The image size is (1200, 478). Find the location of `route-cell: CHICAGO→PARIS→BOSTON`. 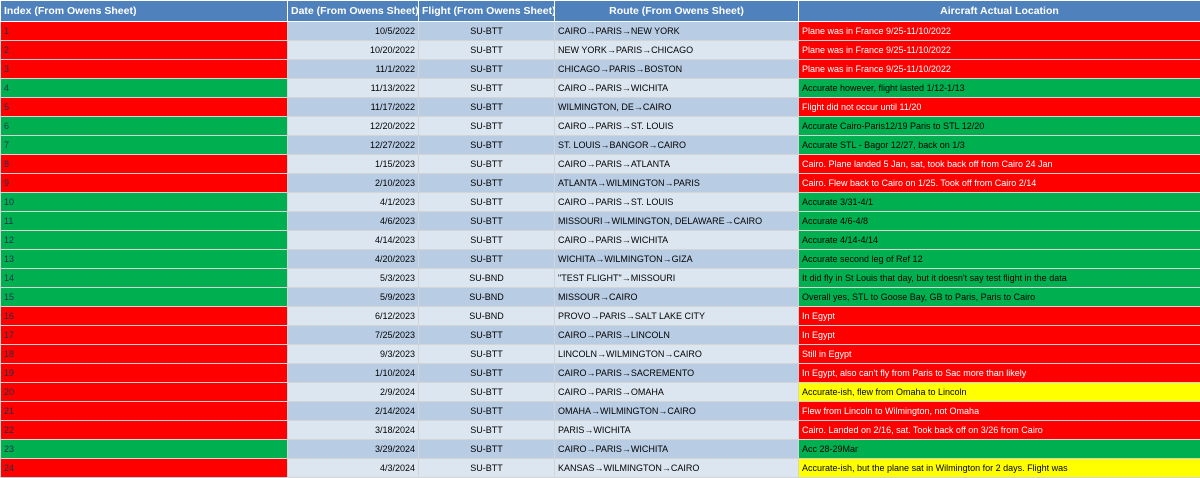

route-cell: CHICAGO→PARIS→BOSTON is located at coordinates (677, 69).